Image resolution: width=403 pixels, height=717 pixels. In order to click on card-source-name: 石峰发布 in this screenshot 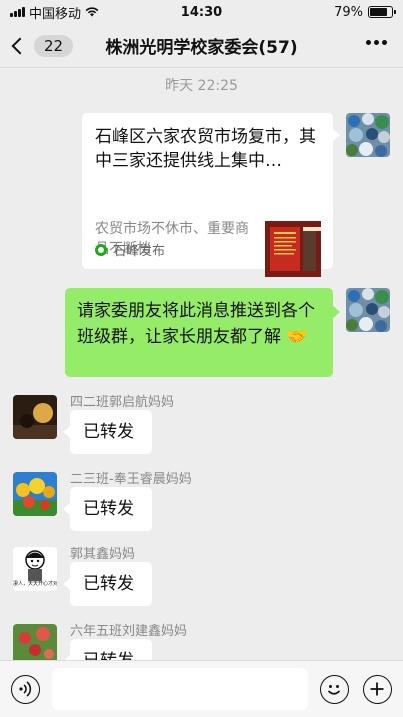, I will do `click(139, 251)`.